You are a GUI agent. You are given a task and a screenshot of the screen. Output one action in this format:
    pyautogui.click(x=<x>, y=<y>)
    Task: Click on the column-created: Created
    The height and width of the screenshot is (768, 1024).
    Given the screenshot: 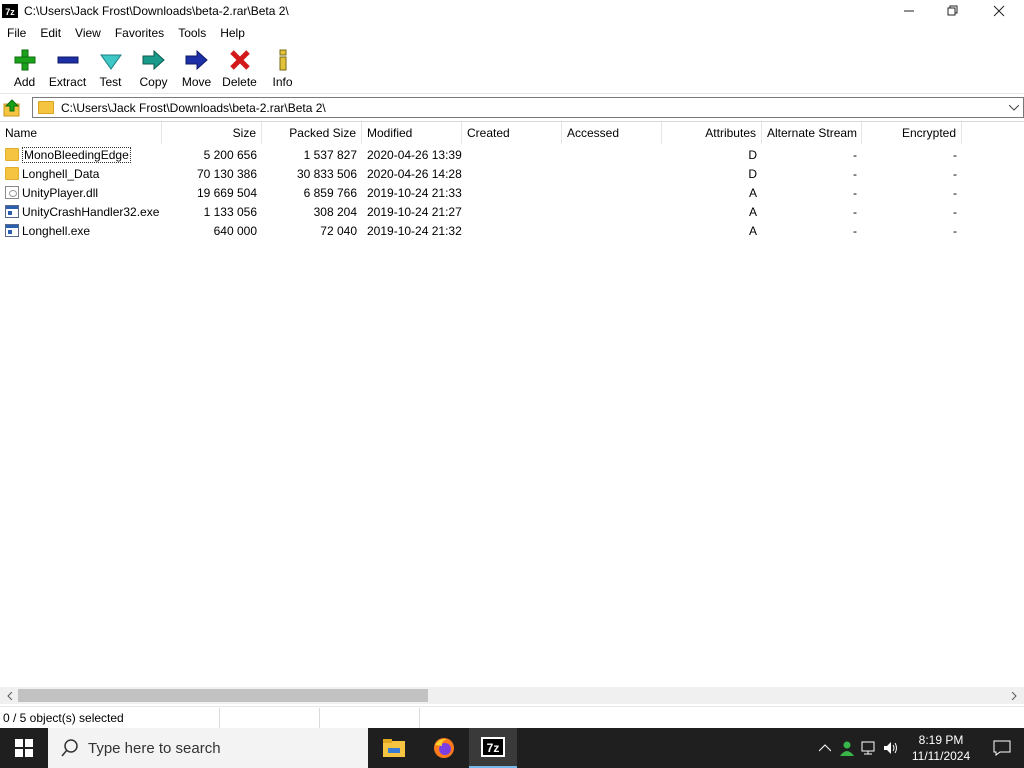 What is the action you would take?
    pyautogui.click(x=512, y=133)
    